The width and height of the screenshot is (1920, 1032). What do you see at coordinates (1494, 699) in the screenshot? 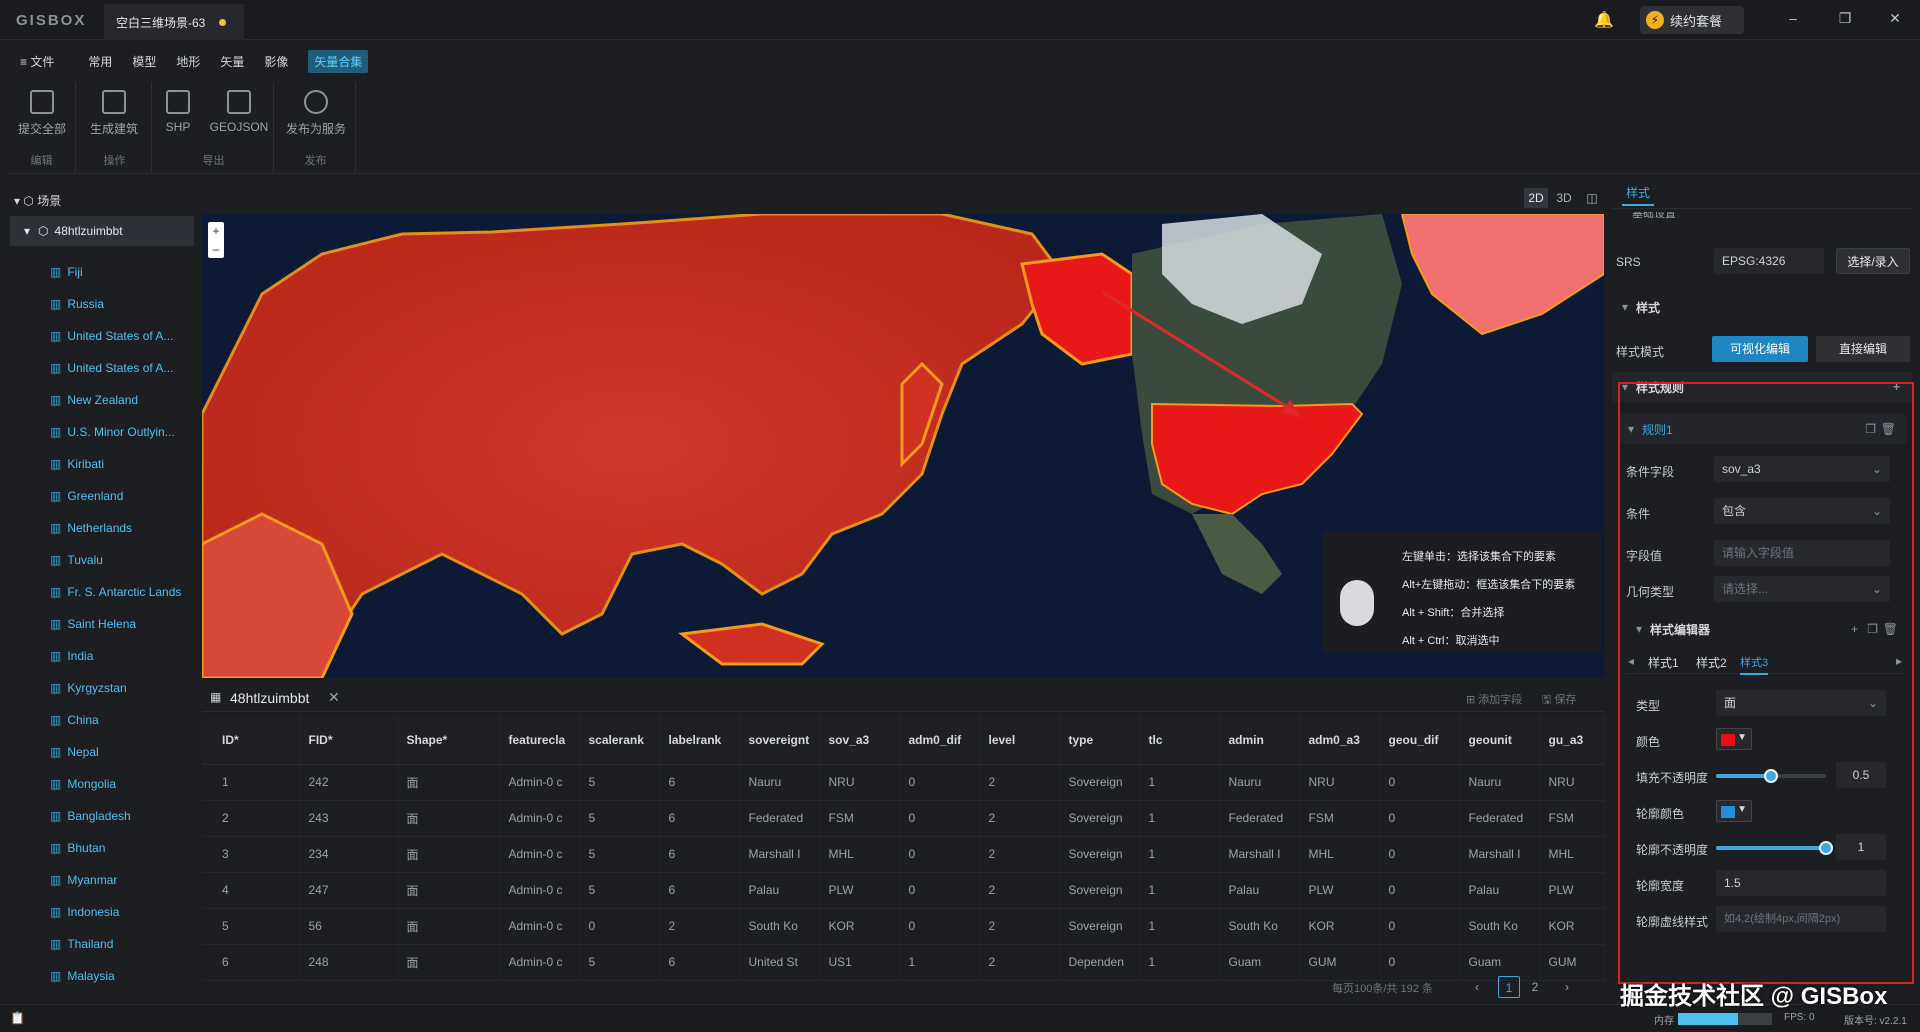
I see `add-field-button: ⊞ 添加字段` at bounding box center [1494, 699].